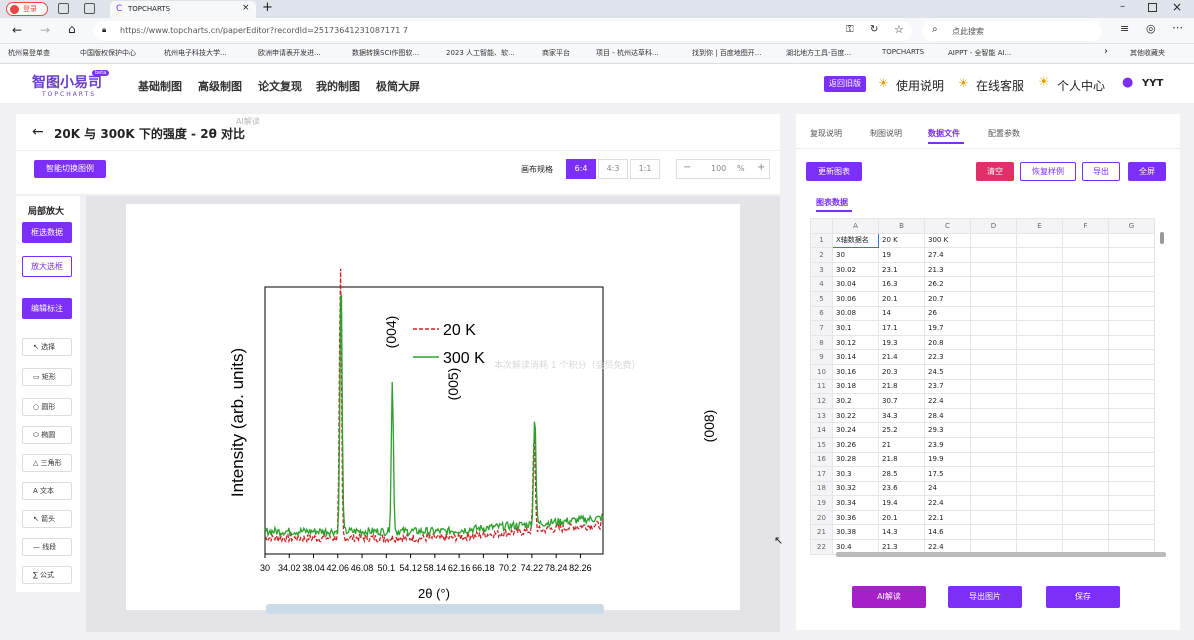 The image size is (1194, 640). What do you see at coordinates (901, 386) in the screenshot?
I see `table-cell: 21.8` at bounding box center [901, 386].